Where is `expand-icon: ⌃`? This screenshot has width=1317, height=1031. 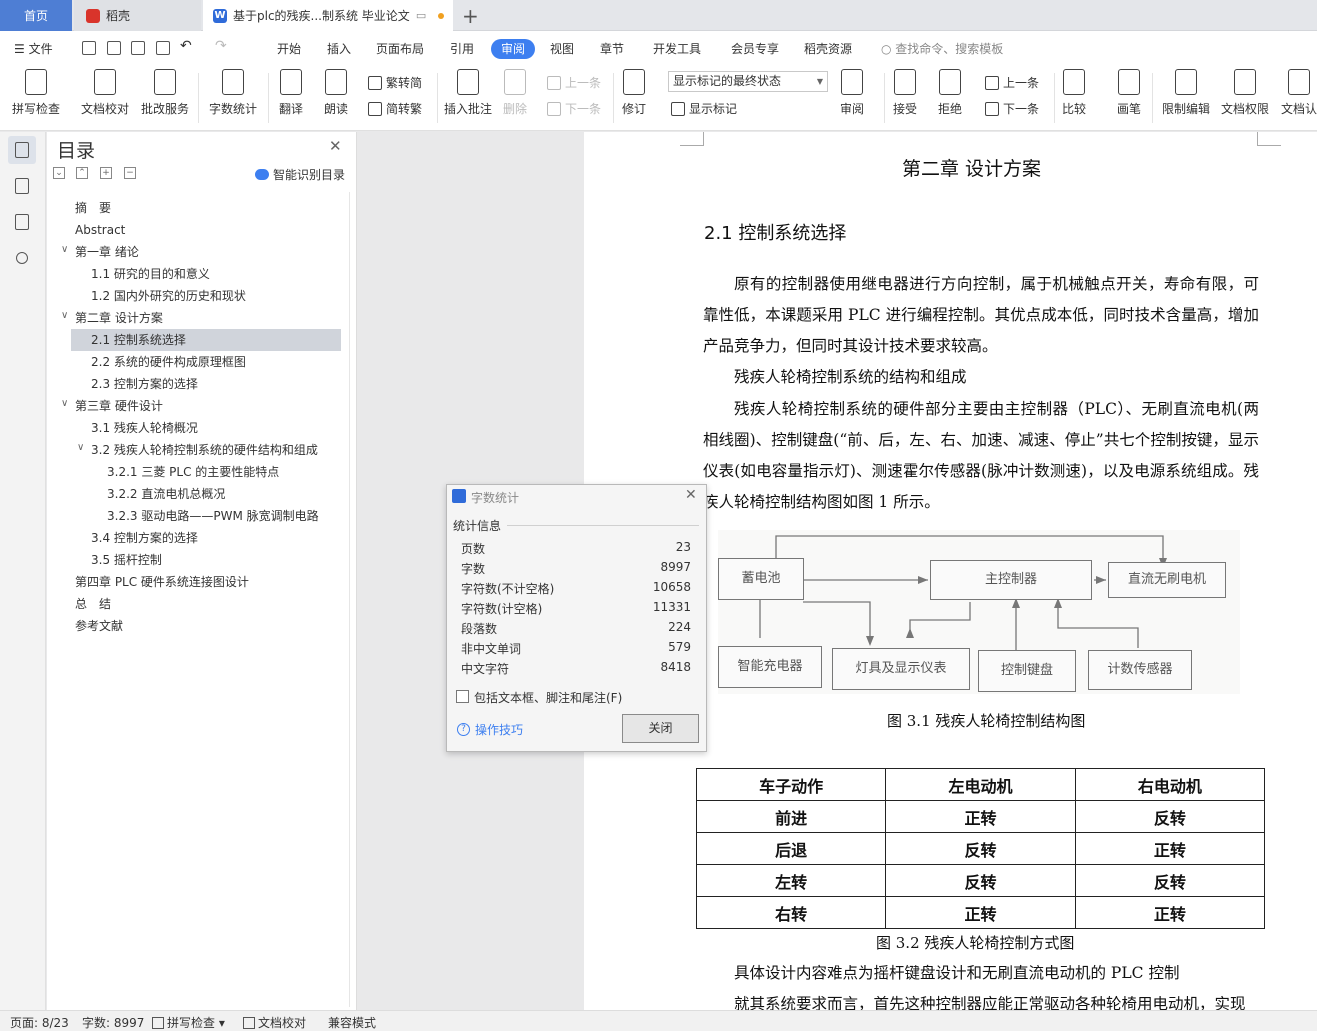
expand-icon: ⌃ is located at coordinates (82, 173).